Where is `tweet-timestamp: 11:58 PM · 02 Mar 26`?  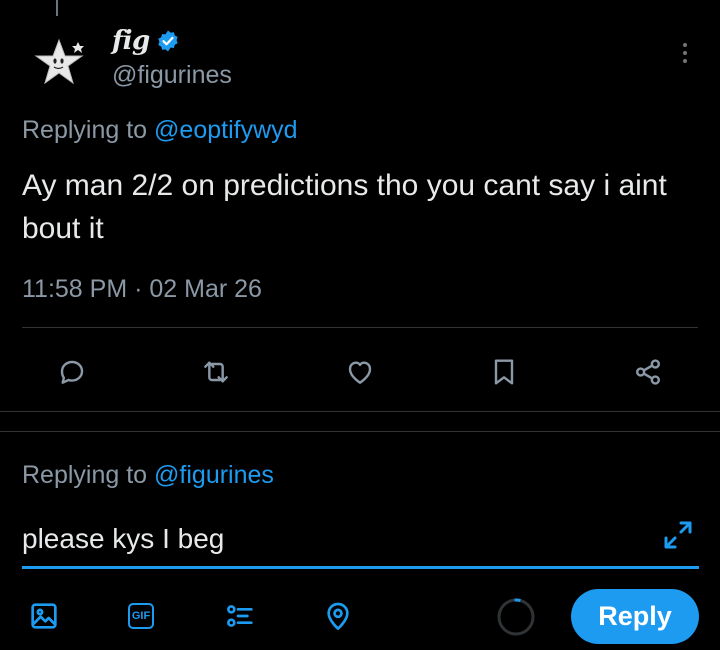 tweet-timestamp: 11:58 PM · 02 Mar 26 is located at coordinates (142, 289).